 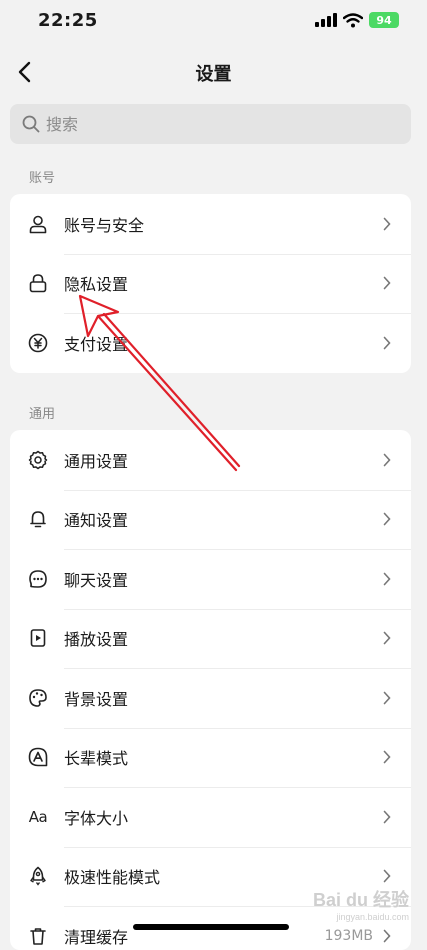 What do you see at coordinates (210, 579) in the screenshot?
I see `settings-row-chat: 聊天设置` at bounding box center [210, 579].